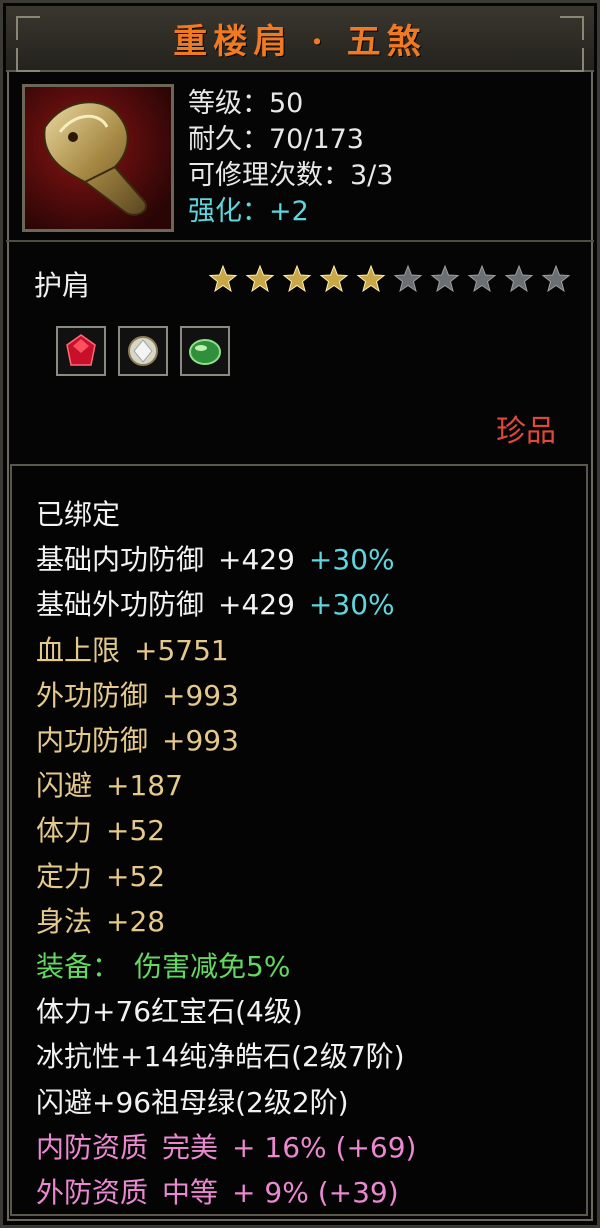 The image size is (600, 1228). Describe the element at coordinates (248, 211) in the screenshot. I see `enhance-text: 强化：+2` at that location.